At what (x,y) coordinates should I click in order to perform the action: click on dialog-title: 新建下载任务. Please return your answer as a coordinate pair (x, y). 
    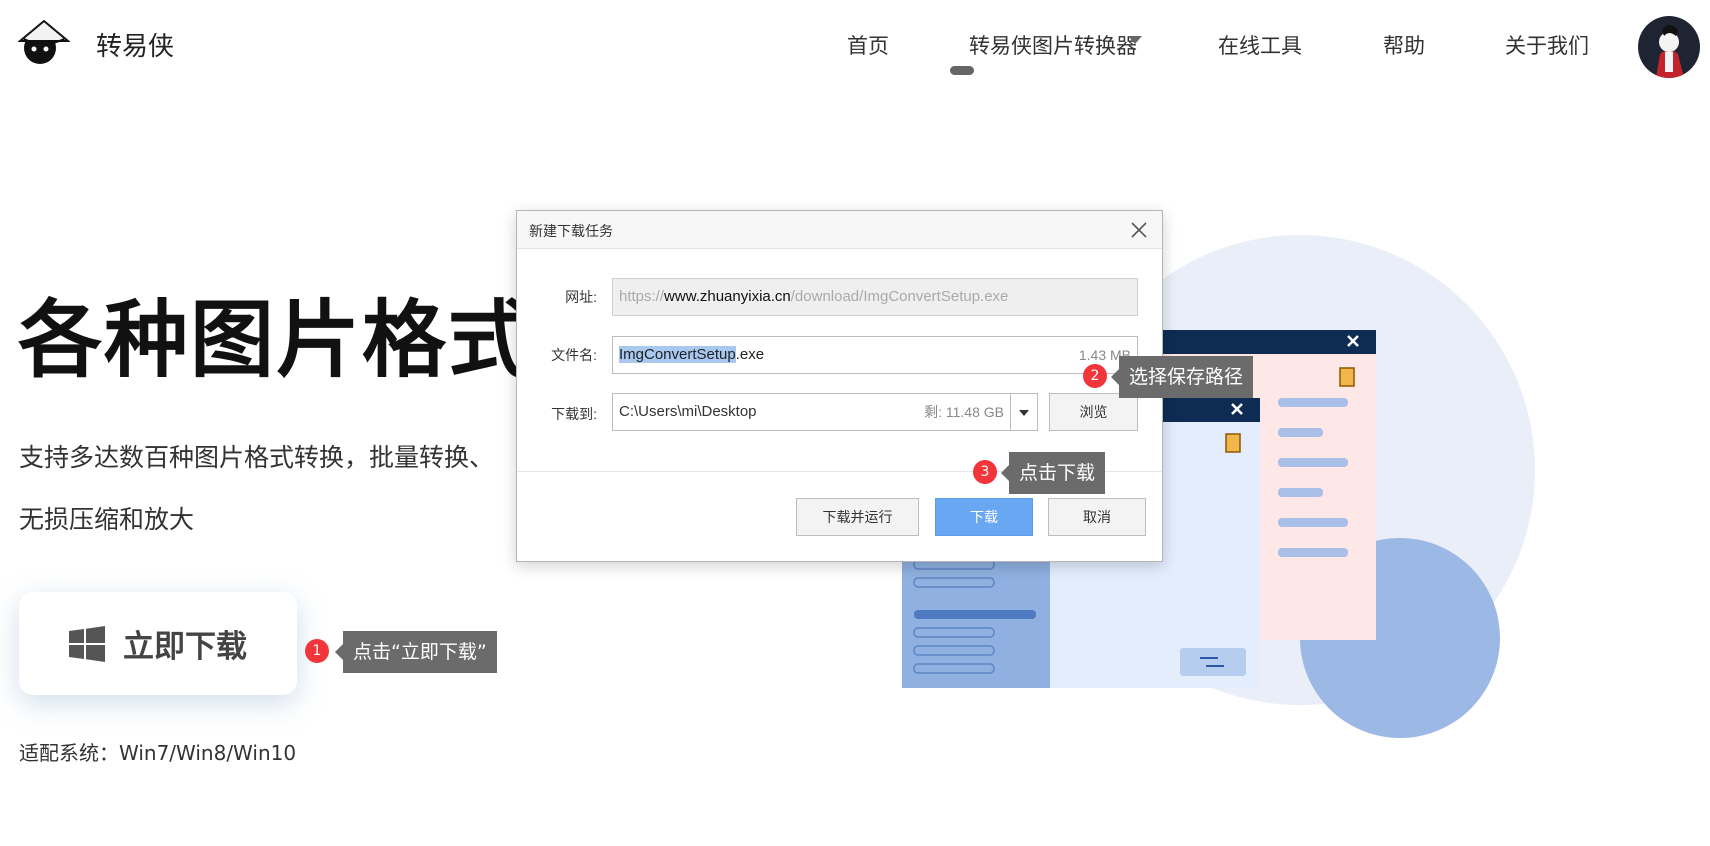
    Looking at the image, I should click on (571, 231).